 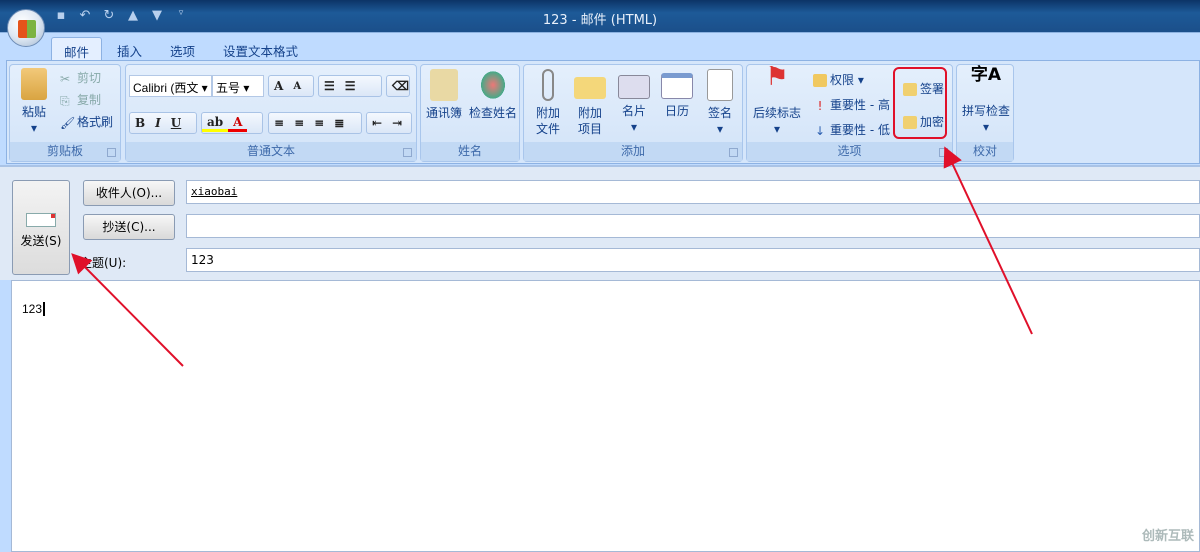 I want to click on permission-icon, so click(x=820, y=80).